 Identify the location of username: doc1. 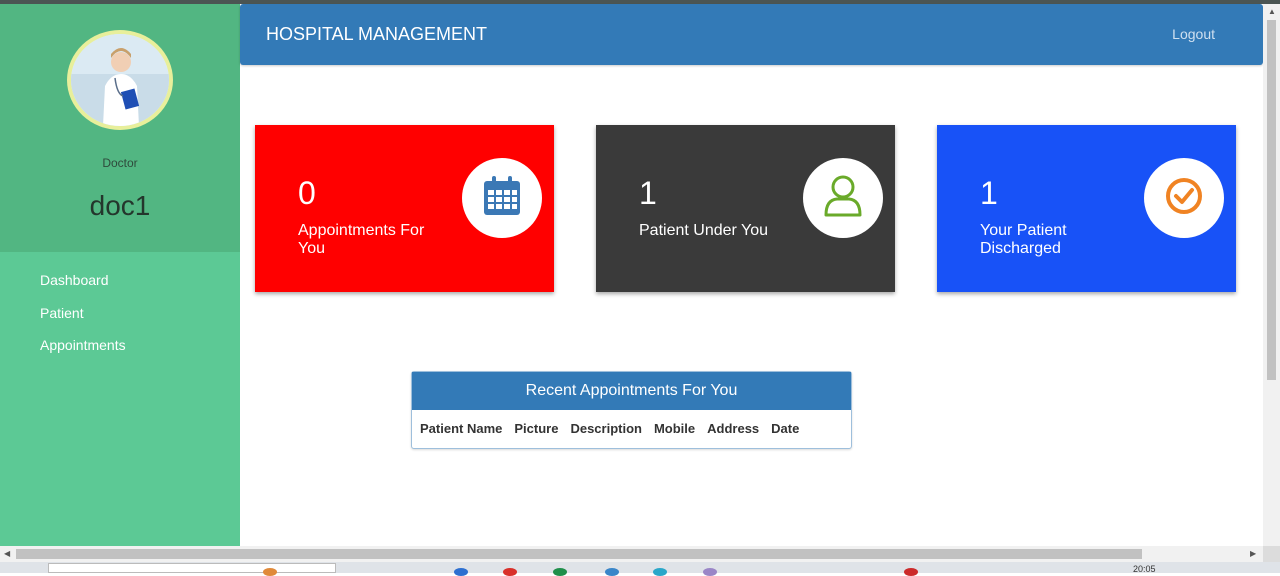
(120, 205).